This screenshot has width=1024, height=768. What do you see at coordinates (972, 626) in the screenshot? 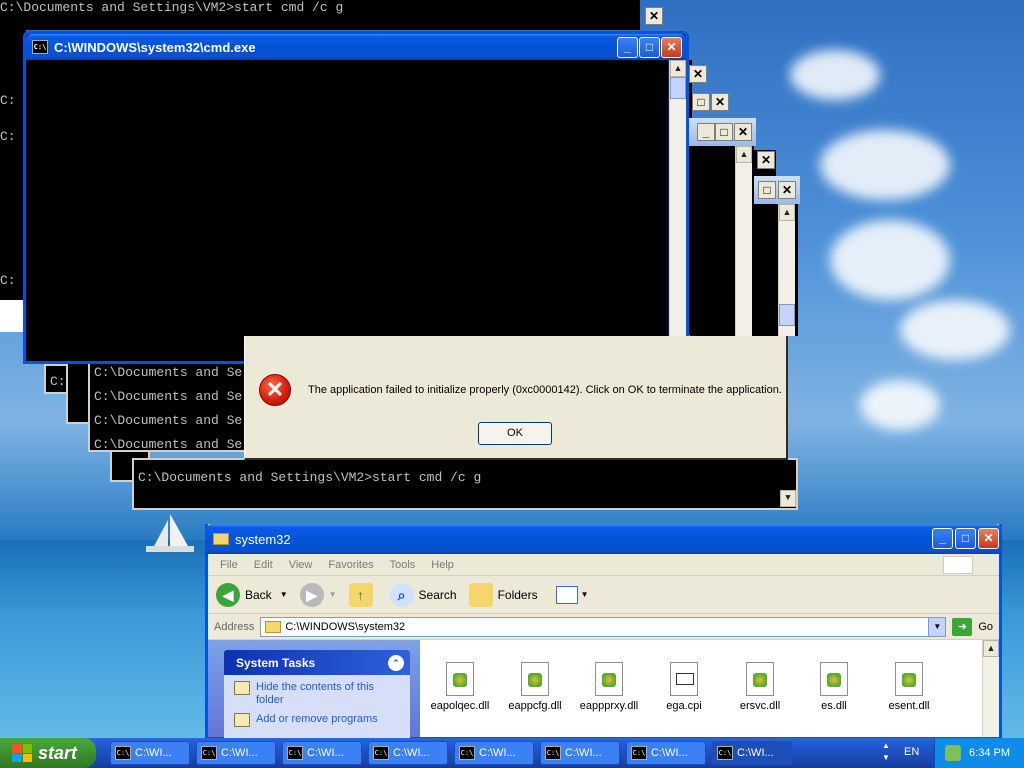
I see `go-button: ➜ Go` at bounding box center [972, 626].